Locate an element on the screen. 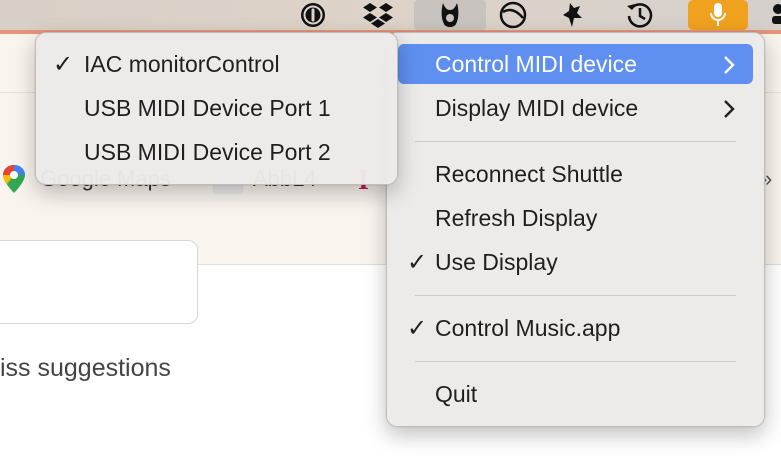 This screenshot has height=456, width=781. time-machine-icon is located at coordinates (640, 15).